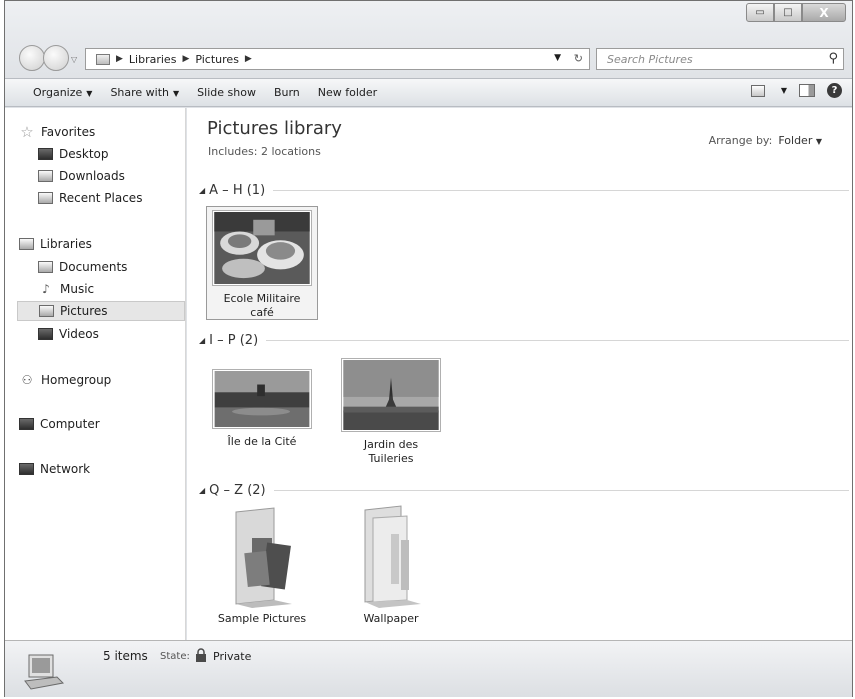 Image resolution: width=855 pixels, height=699 pixels. Describe the element at coordinates (45, 198) in the screenshot. I see `recent-places-icon` at that location.